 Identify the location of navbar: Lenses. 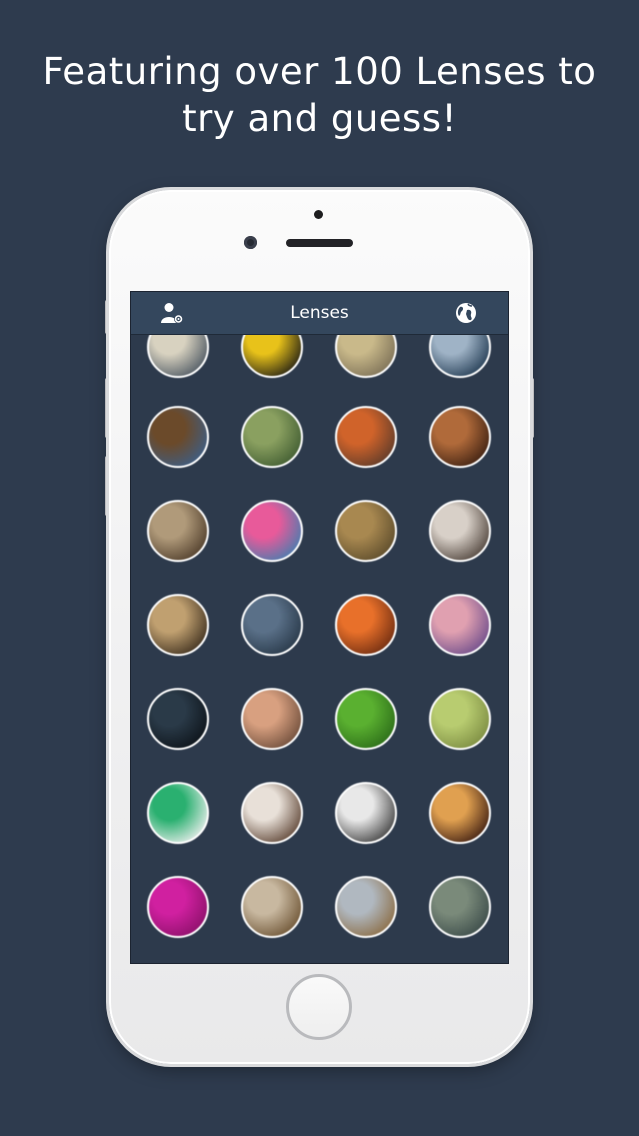
(319, 313).